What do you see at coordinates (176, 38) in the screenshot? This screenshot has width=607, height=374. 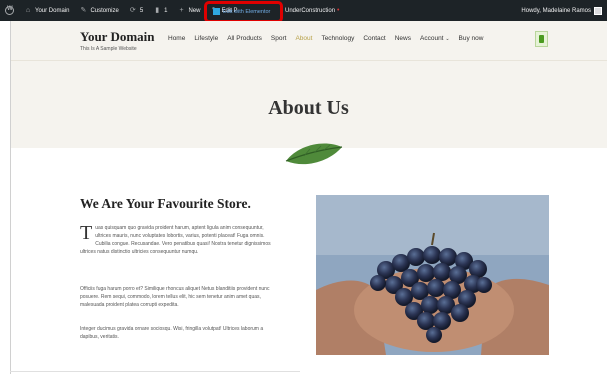 I see `nav-item-home: Home` at bounding box center [176, 38].